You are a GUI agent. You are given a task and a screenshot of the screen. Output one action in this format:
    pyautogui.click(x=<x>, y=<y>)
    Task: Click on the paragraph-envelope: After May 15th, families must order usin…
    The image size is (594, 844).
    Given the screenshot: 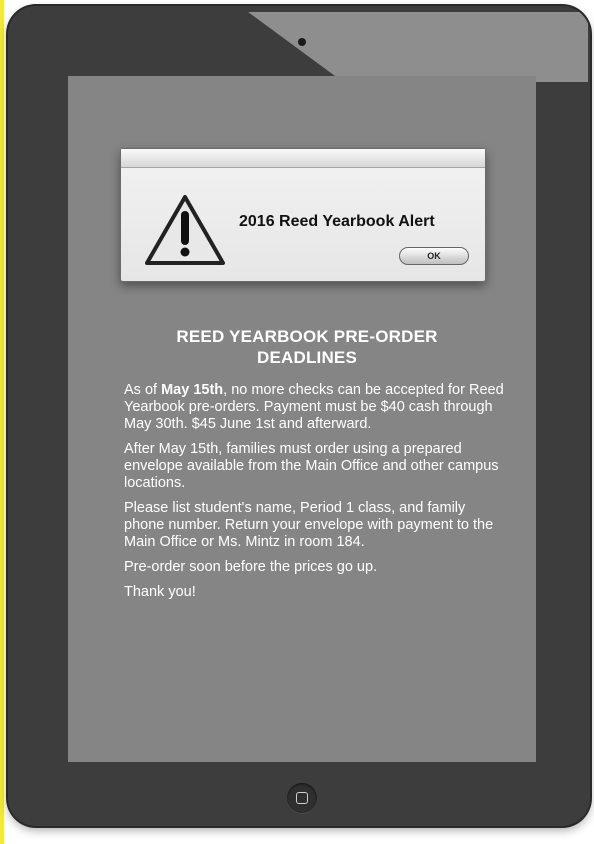 What is the action you would take?
    pyautogui.click(x=311, y=466)
    